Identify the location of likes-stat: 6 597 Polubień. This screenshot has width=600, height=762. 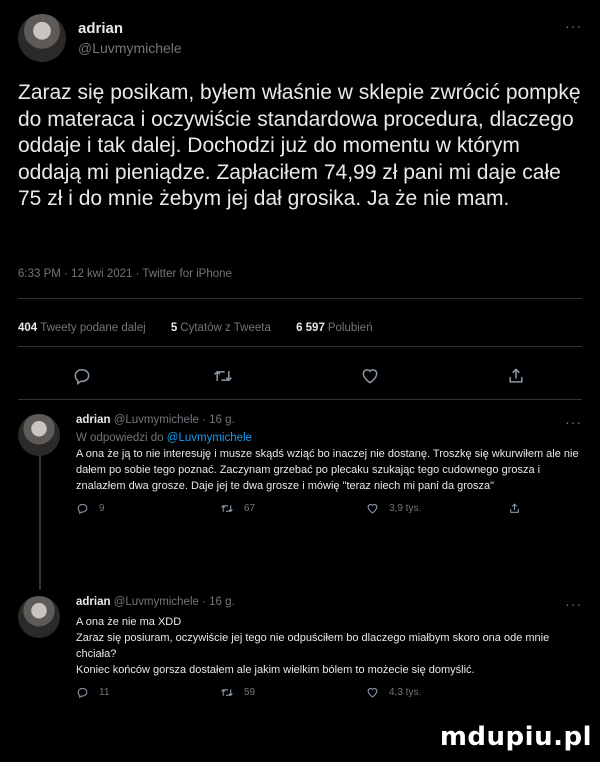
(334, 328).